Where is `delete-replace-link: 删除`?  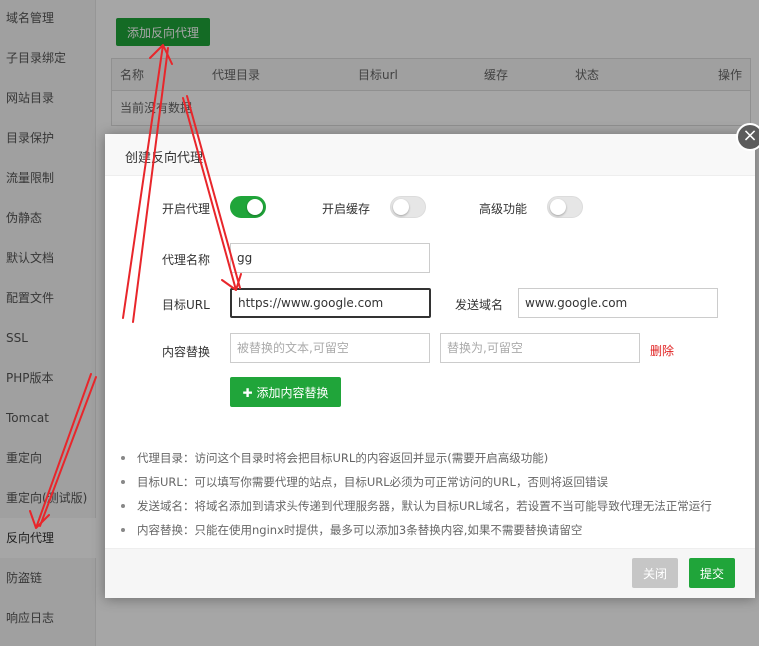 delete-replace-link: 删除 is located at coordinates (662, 350).